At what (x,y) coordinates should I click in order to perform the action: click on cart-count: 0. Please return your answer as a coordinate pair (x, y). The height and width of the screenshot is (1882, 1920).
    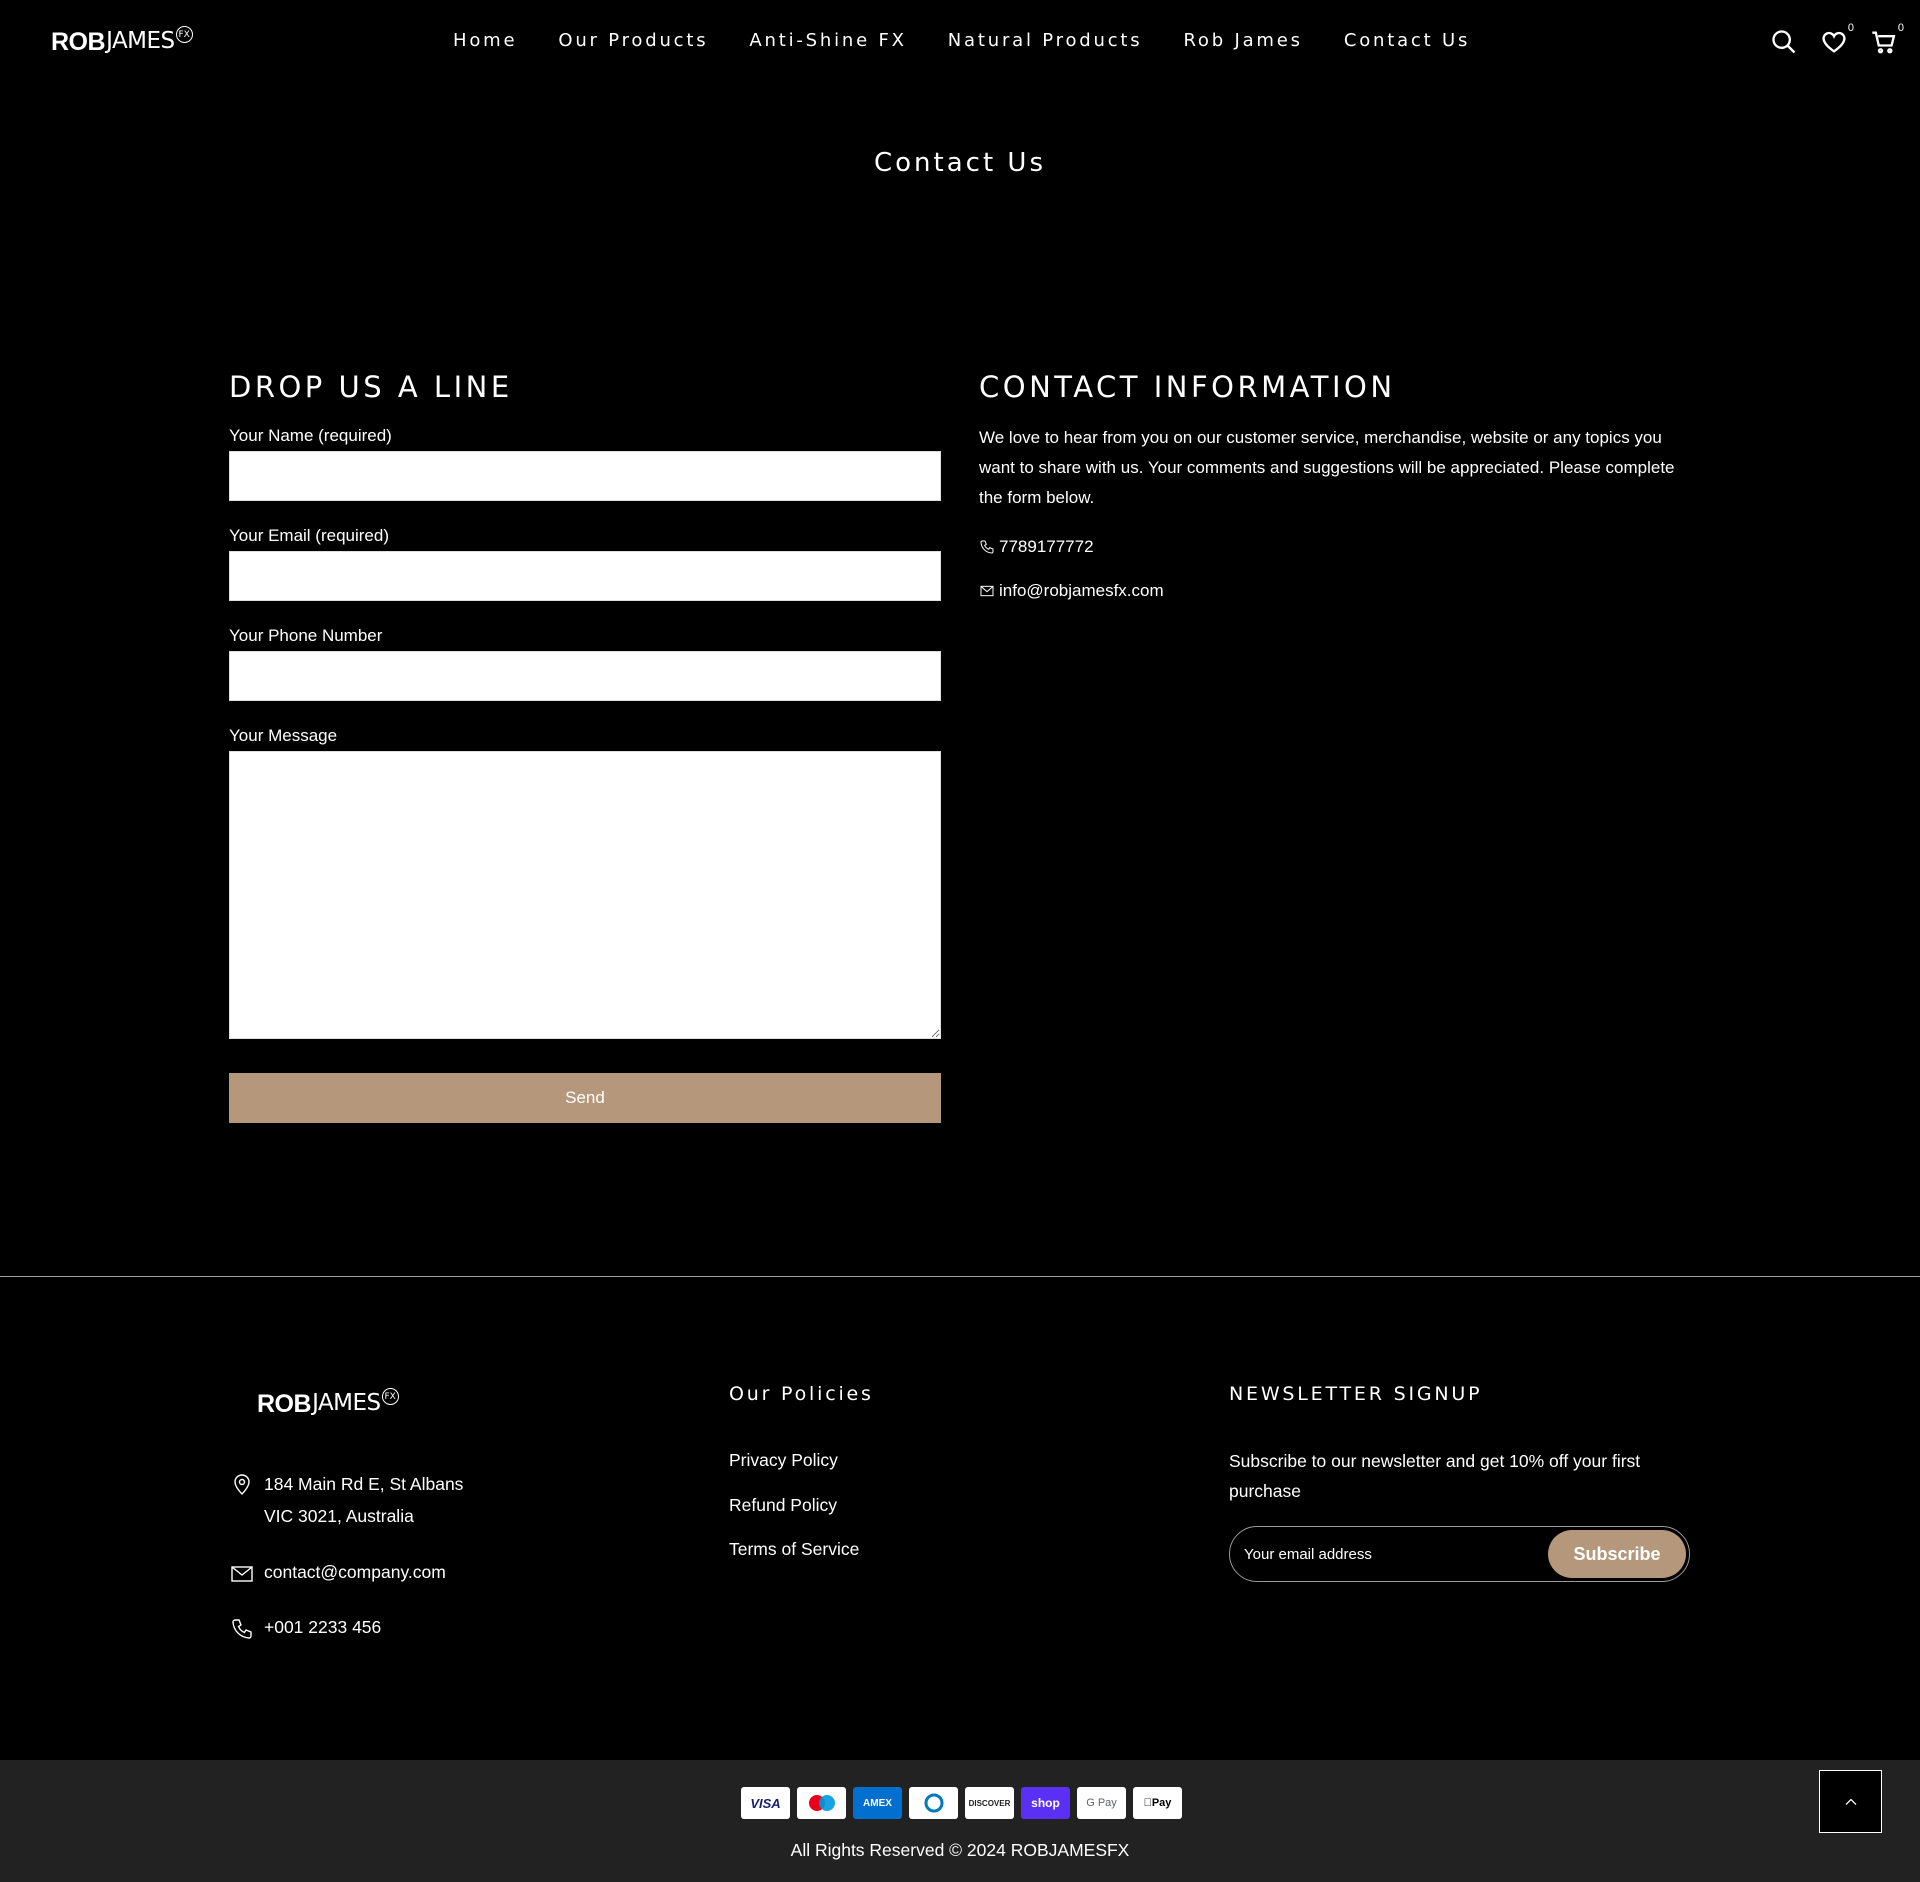
    Looking at the image, I should click on (1900, 28).